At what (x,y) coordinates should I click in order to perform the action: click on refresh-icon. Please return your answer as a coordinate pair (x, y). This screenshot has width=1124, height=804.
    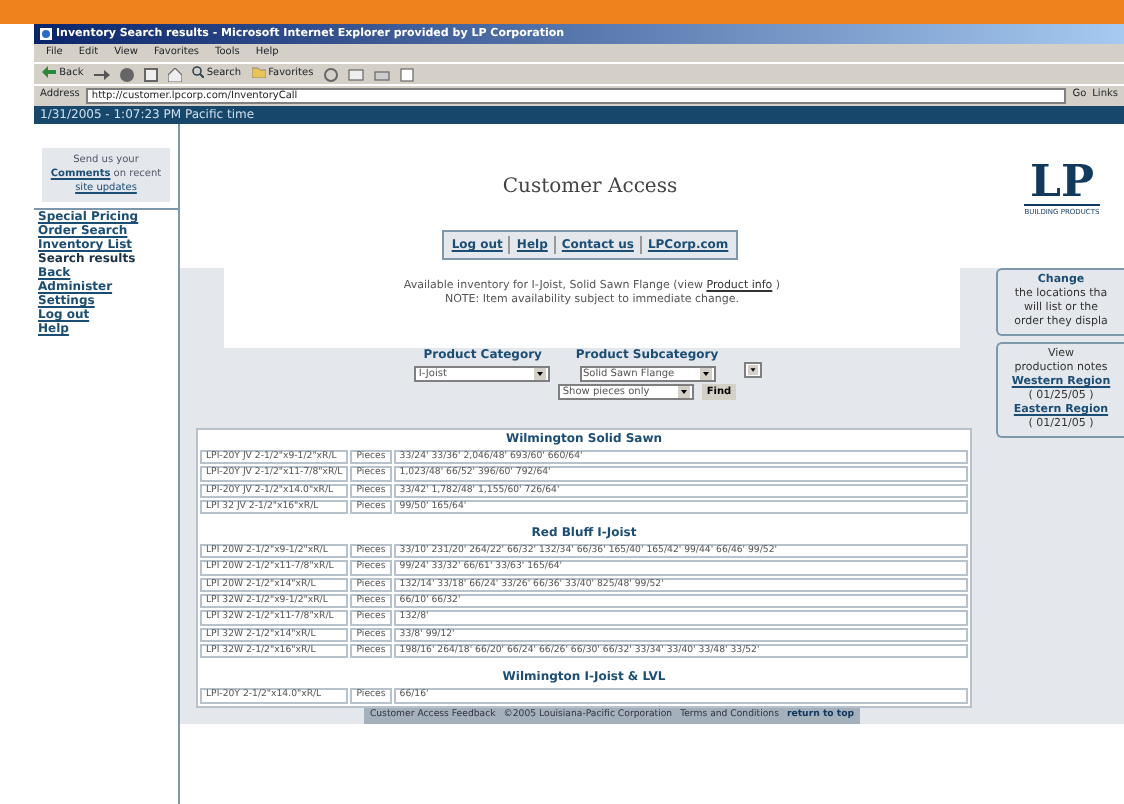
    Looking at the image, I should click on (150, 74).